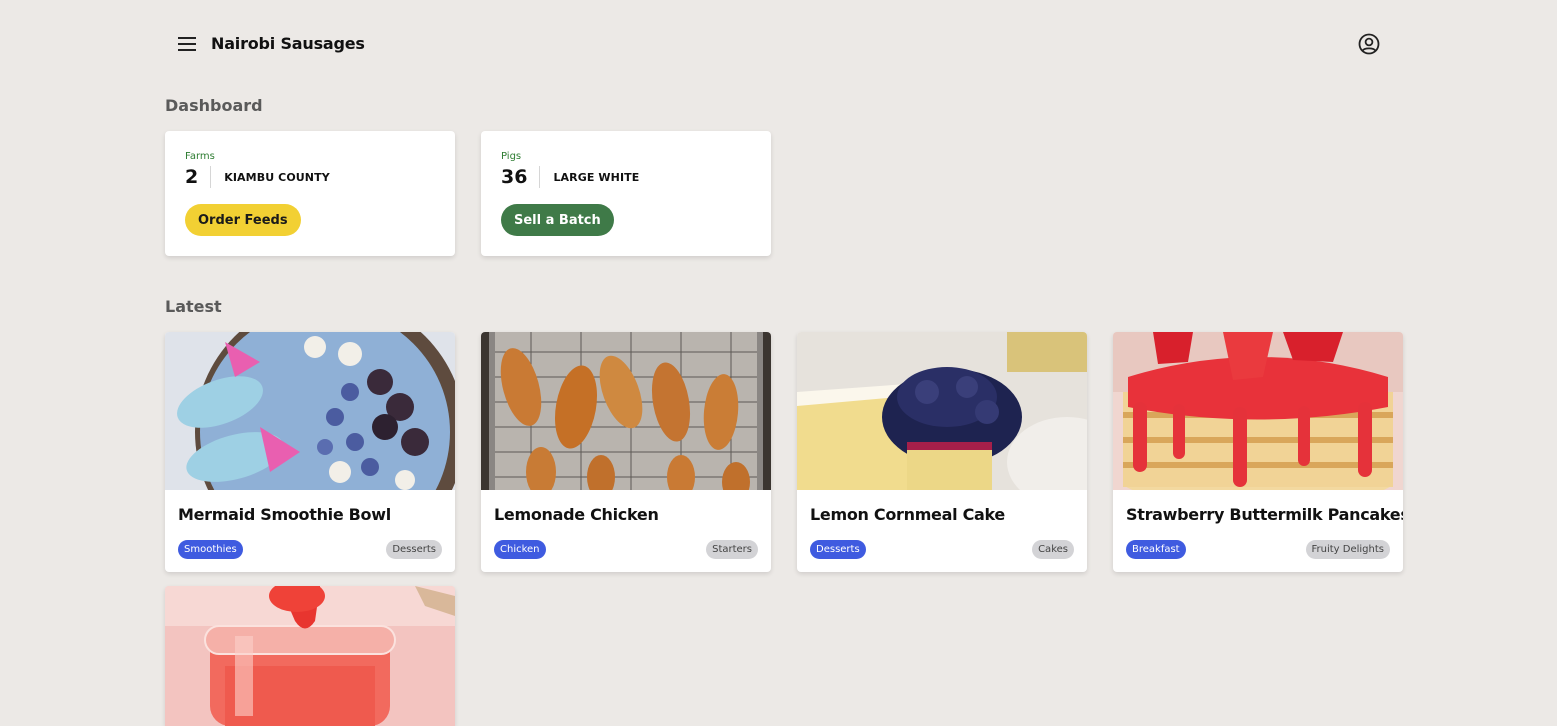  What do you see at coordinates (193, 306) in the screenshot?
I see `latest-heading: Latest` at bounding box center [193, 306].